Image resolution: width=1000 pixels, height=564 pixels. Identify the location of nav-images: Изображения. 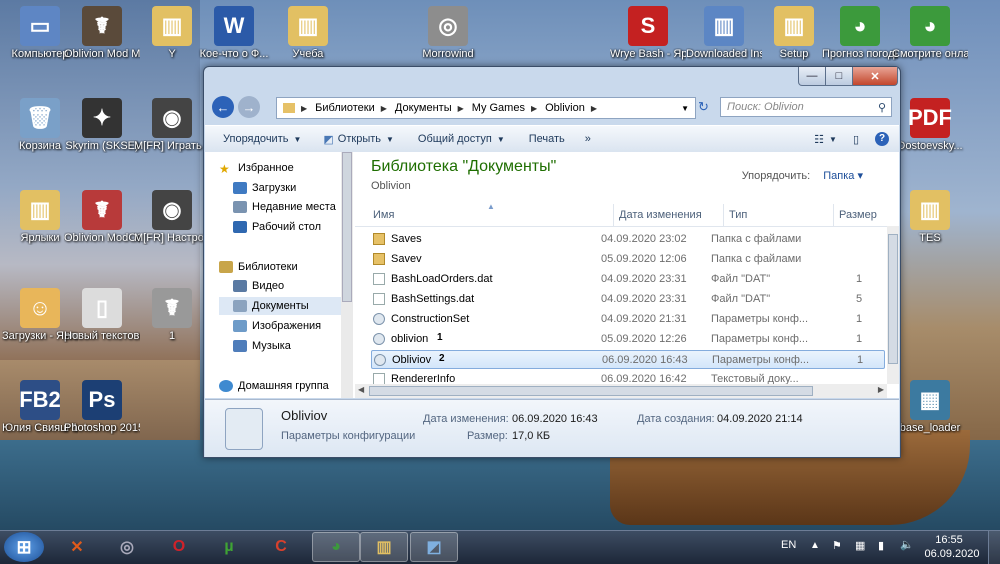
(287, 326).